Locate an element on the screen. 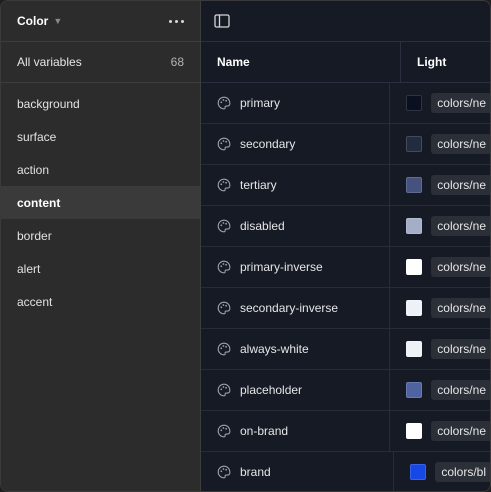 This screenshot has width=491, height=492. variable-name-cell: tertiary is located at coordinates (296, 185).